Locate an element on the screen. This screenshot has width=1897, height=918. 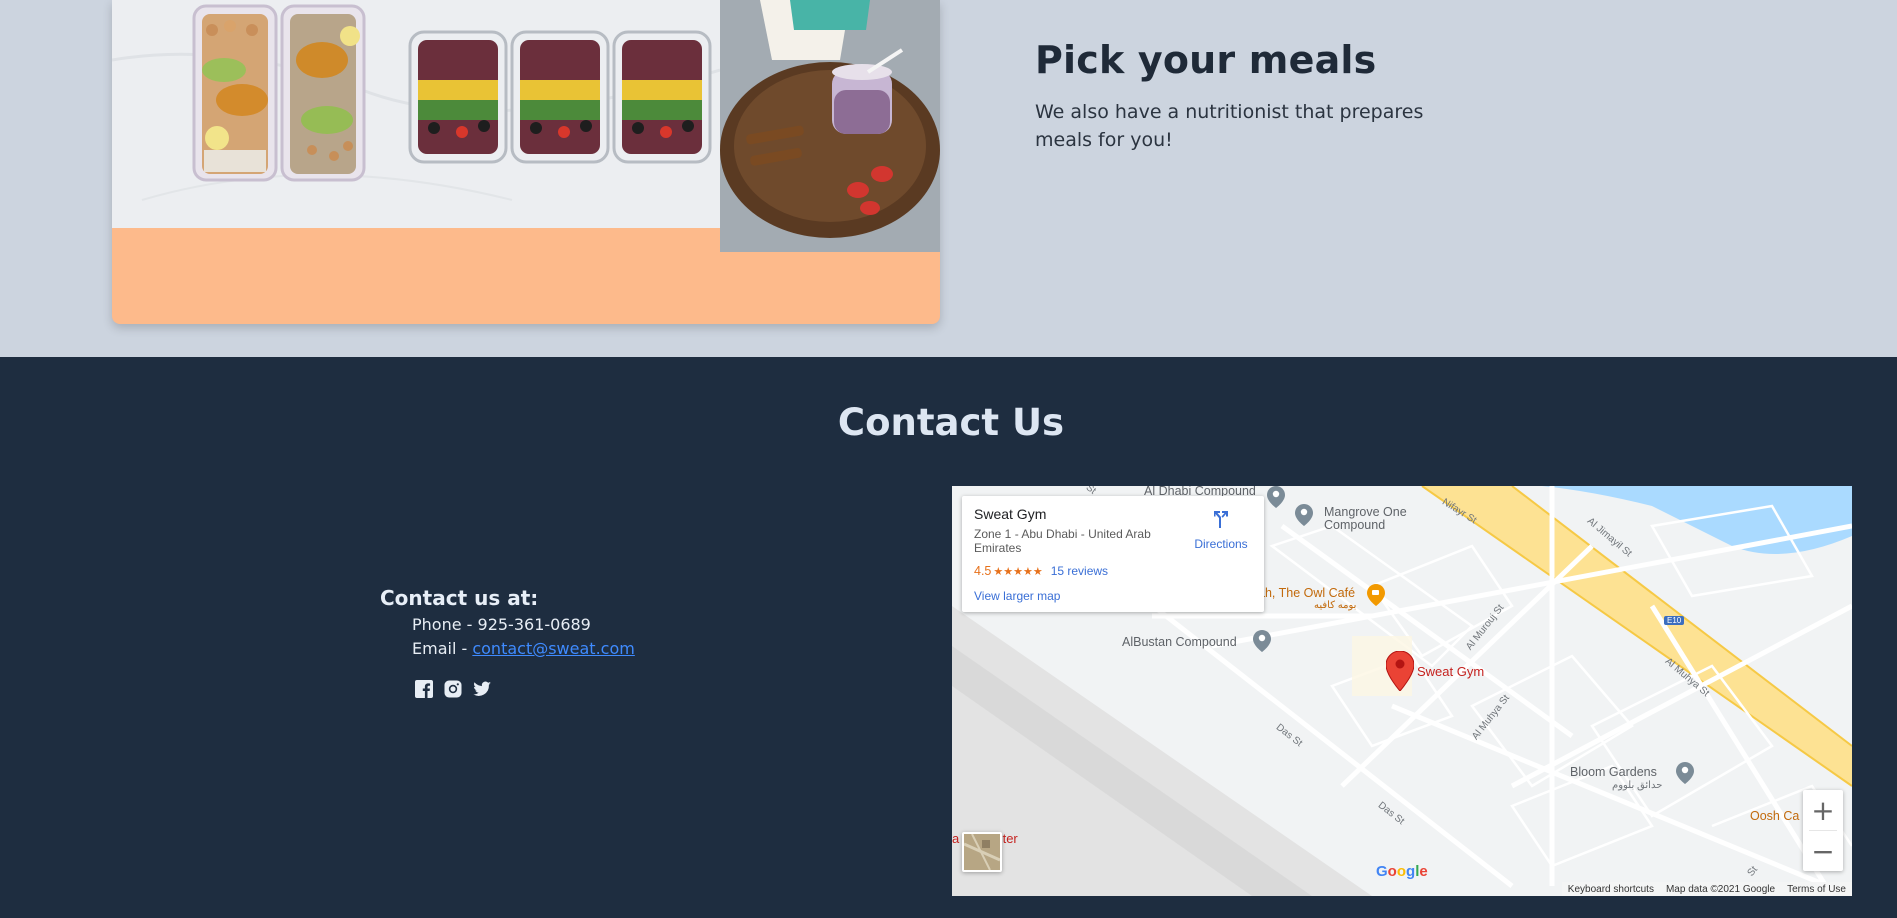
phone-number: 925-361-0689 is located at coordinates (534, 624).